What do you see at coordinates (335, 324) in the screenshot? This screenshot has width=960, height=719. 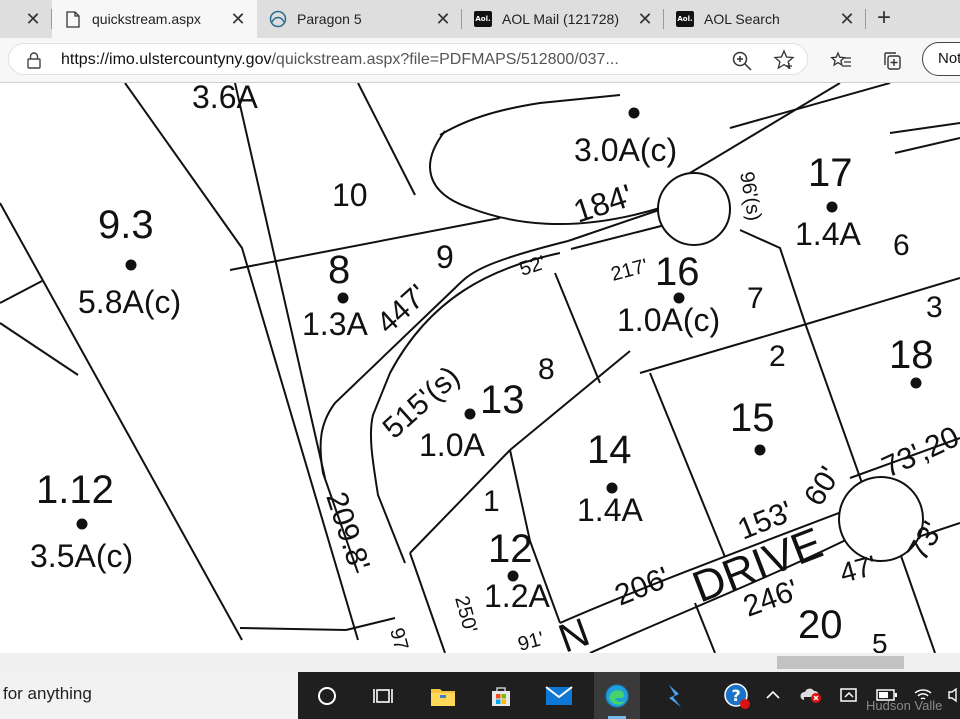 I see `map-label-area: 1.3A` at bounding box center [335, 324].